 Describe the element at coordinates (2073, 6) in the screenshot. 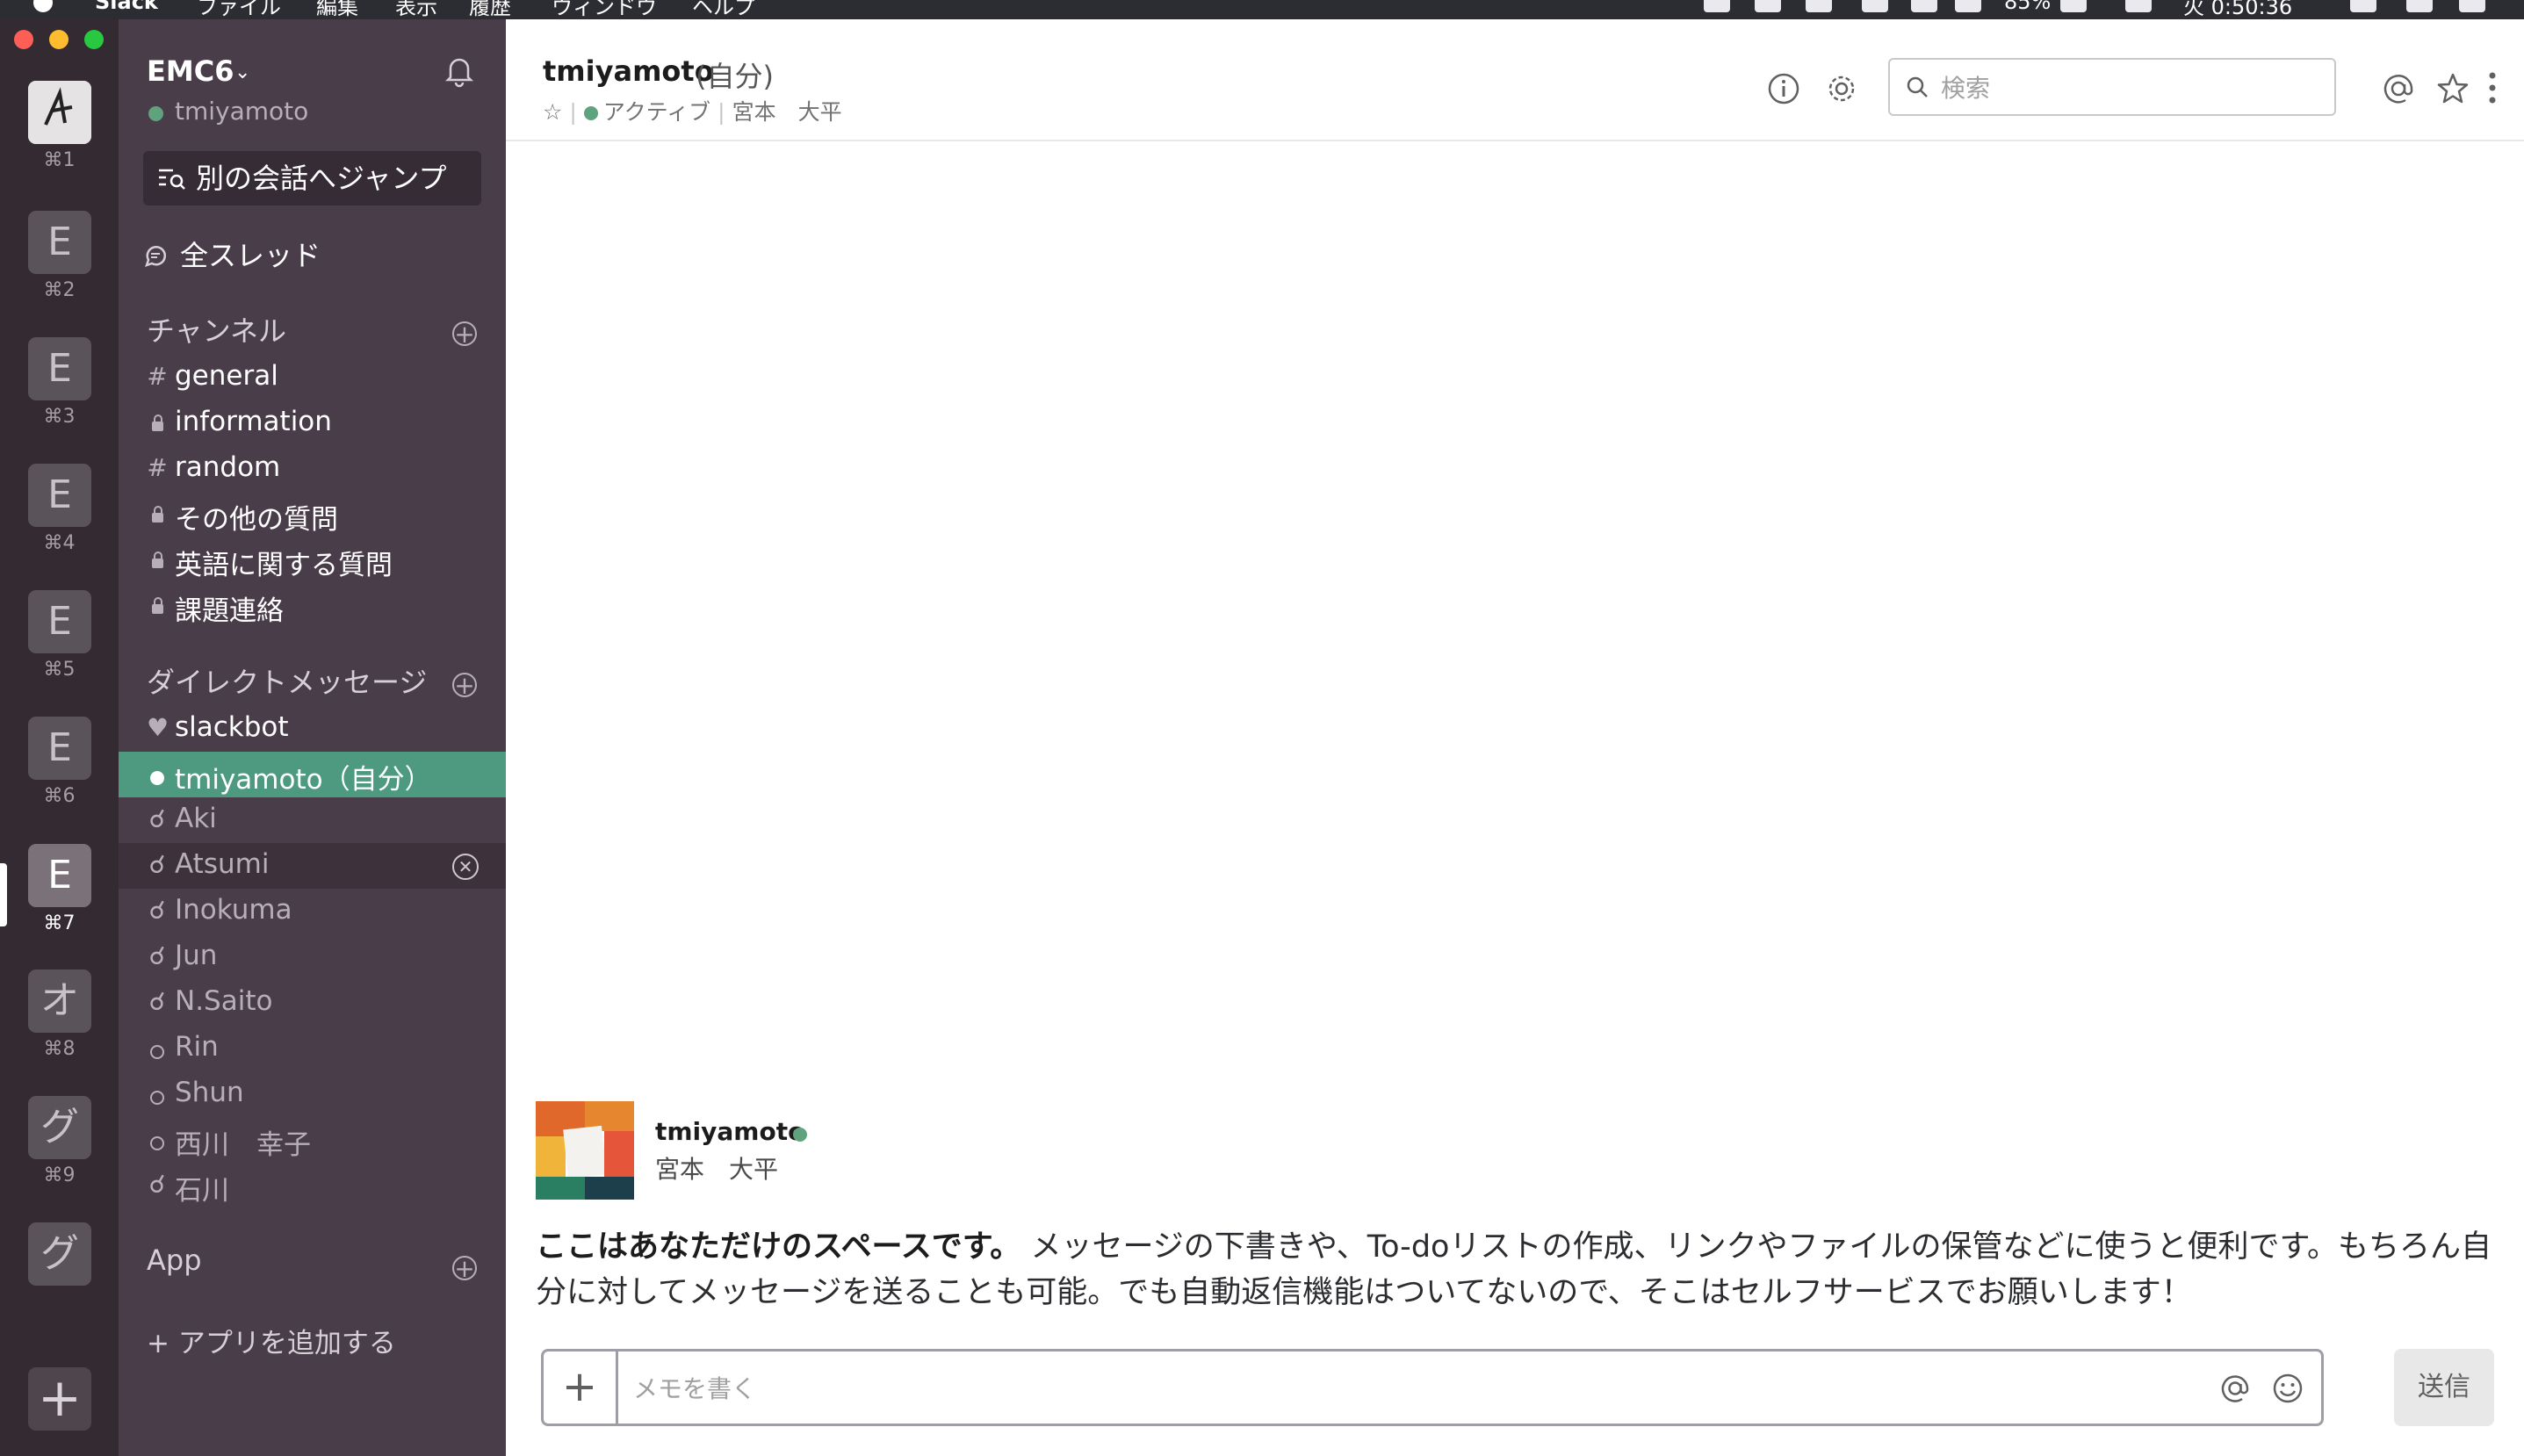

I see `battery-icon` at that location.